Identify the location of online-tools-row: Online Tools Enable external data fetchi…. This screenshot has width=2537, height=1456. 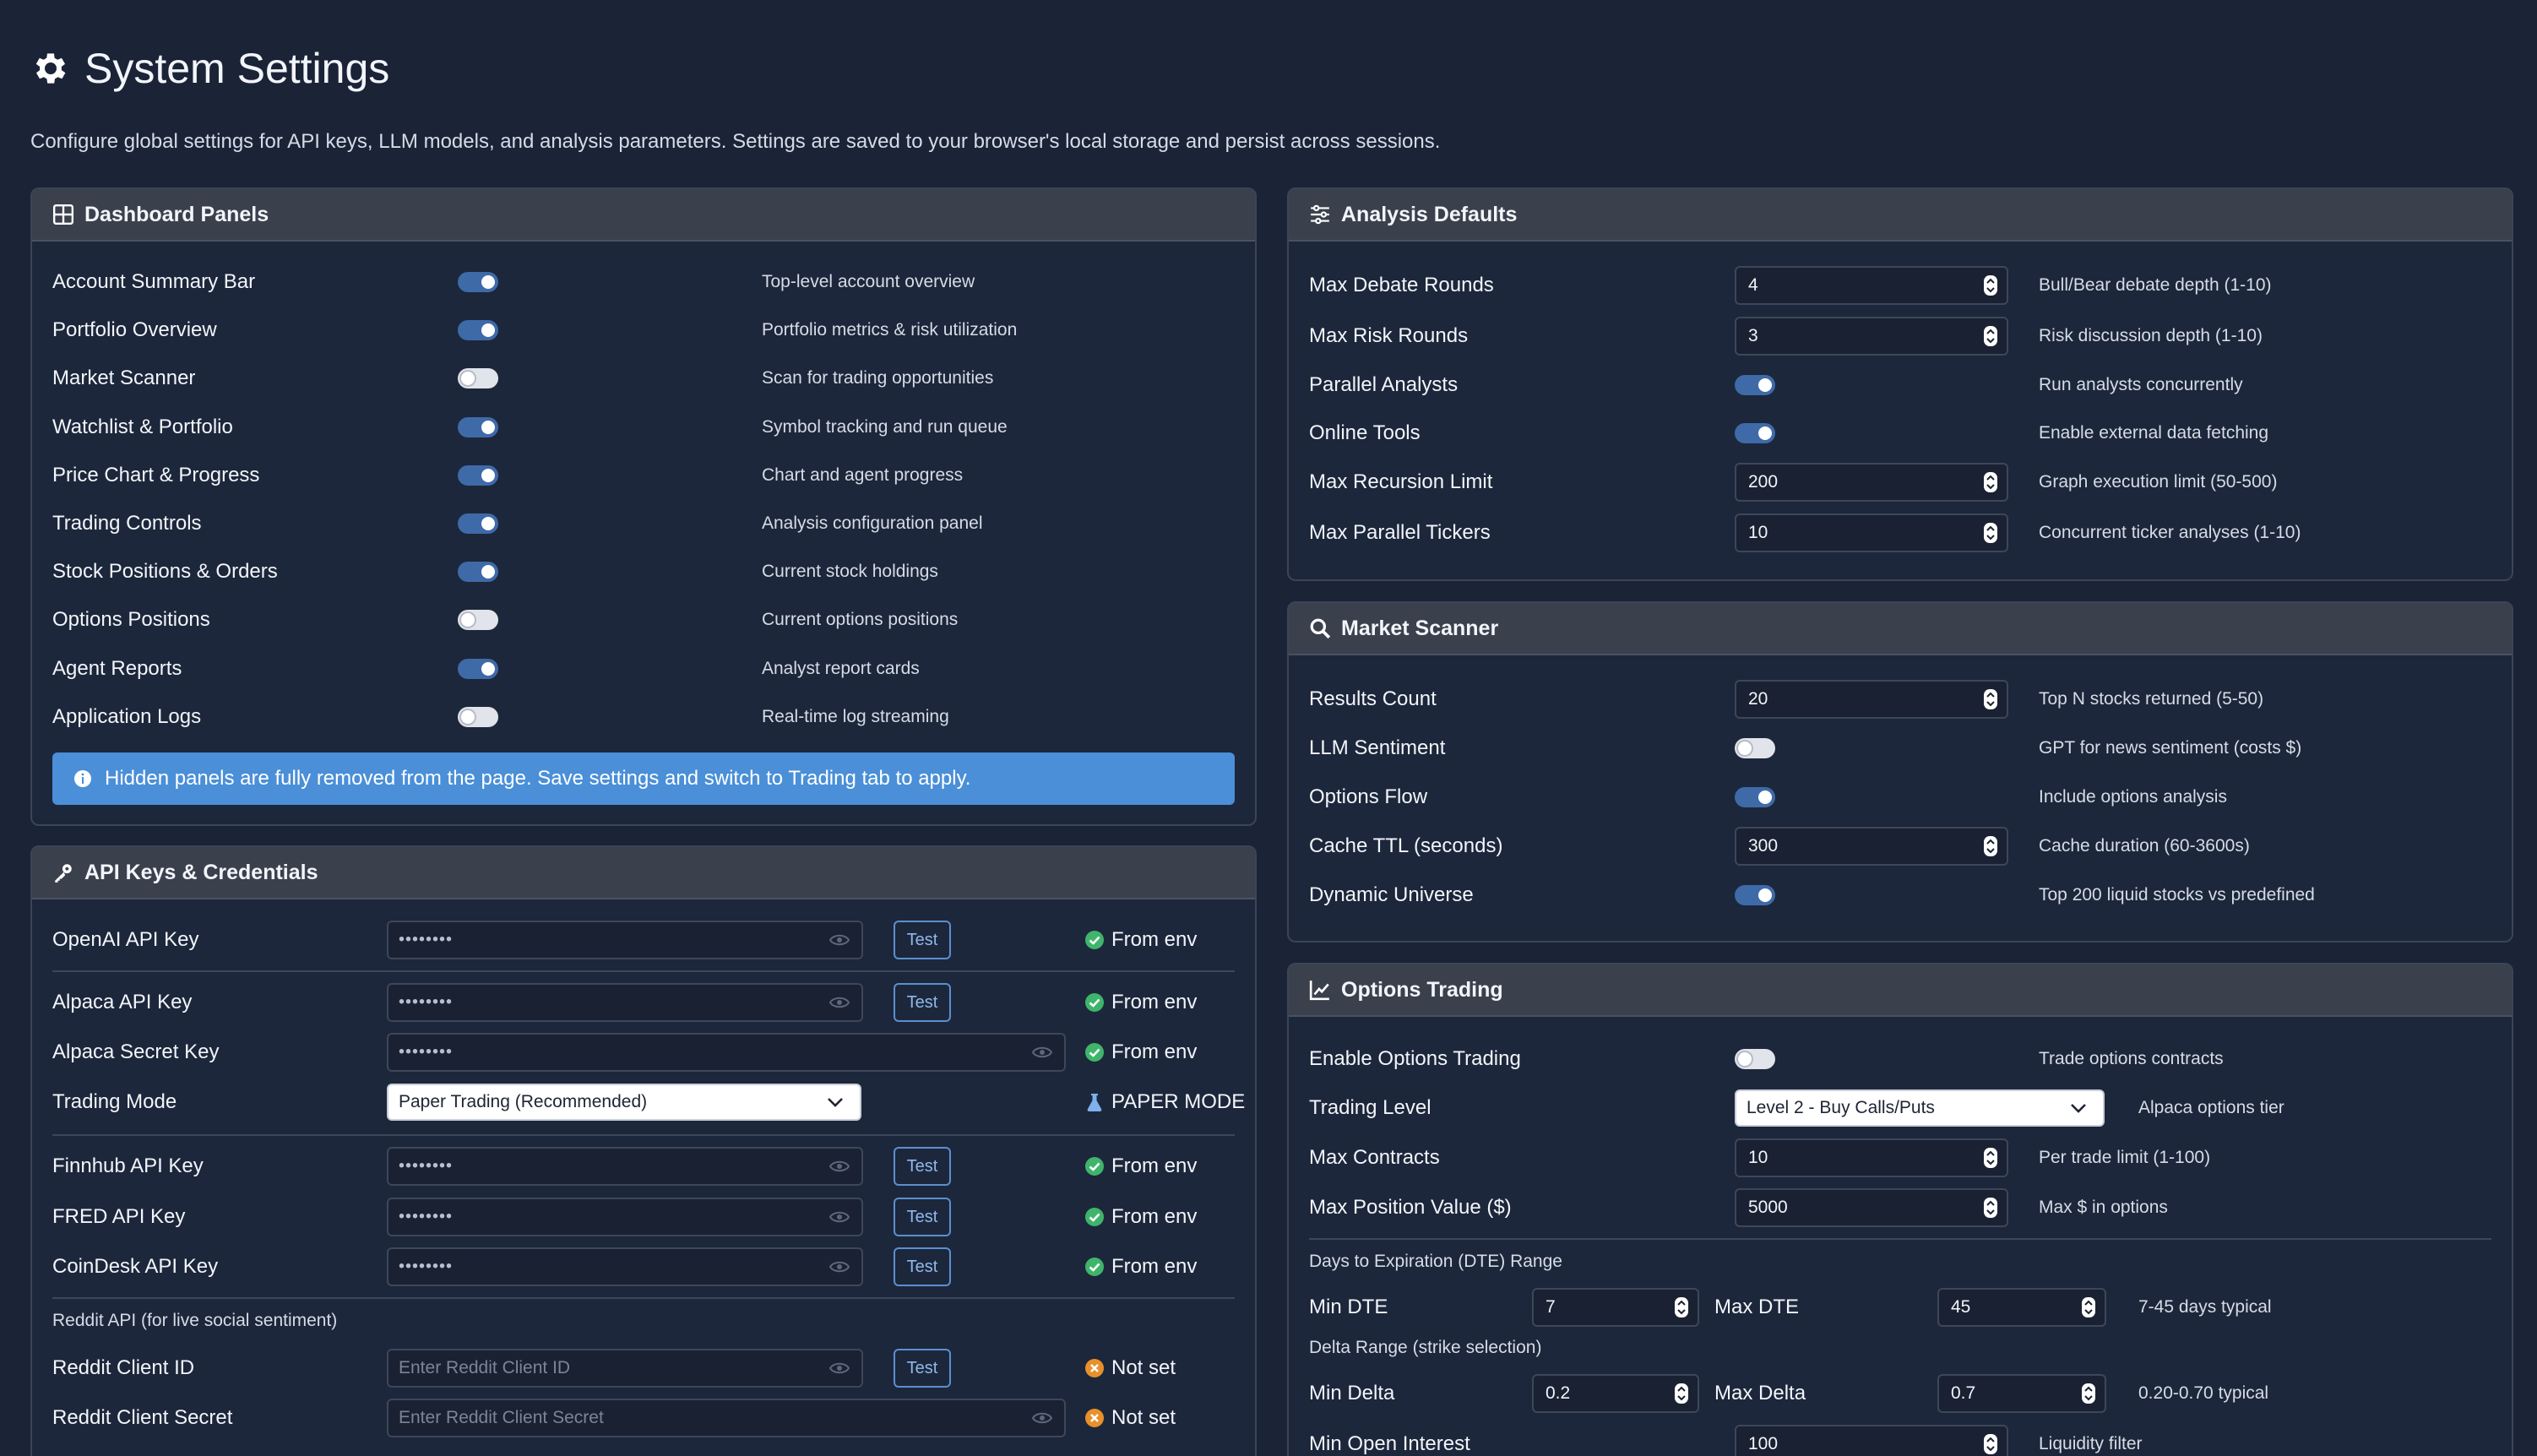
(1900, 433).